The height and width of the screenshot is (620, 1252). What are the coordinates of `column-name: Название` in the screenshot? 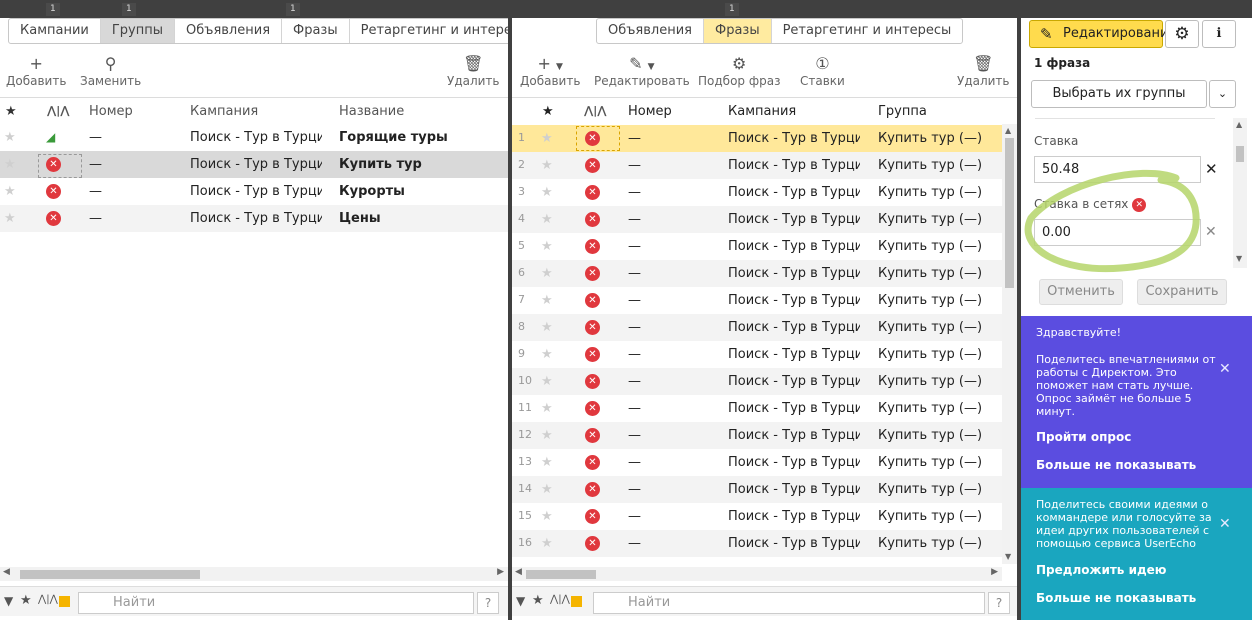 It's located at (371, 111).